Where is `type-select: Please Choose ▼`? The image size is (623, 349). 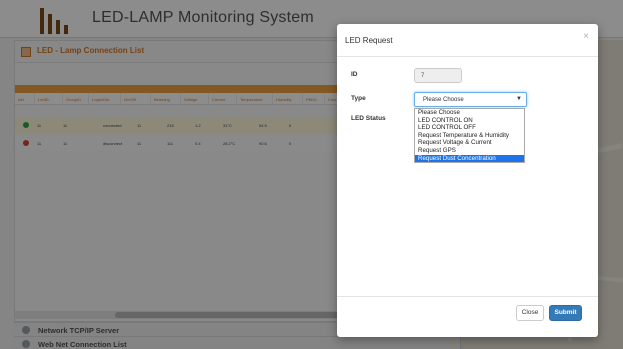 type-select: Please Choose ▼ is located at coordinates (470, 99).